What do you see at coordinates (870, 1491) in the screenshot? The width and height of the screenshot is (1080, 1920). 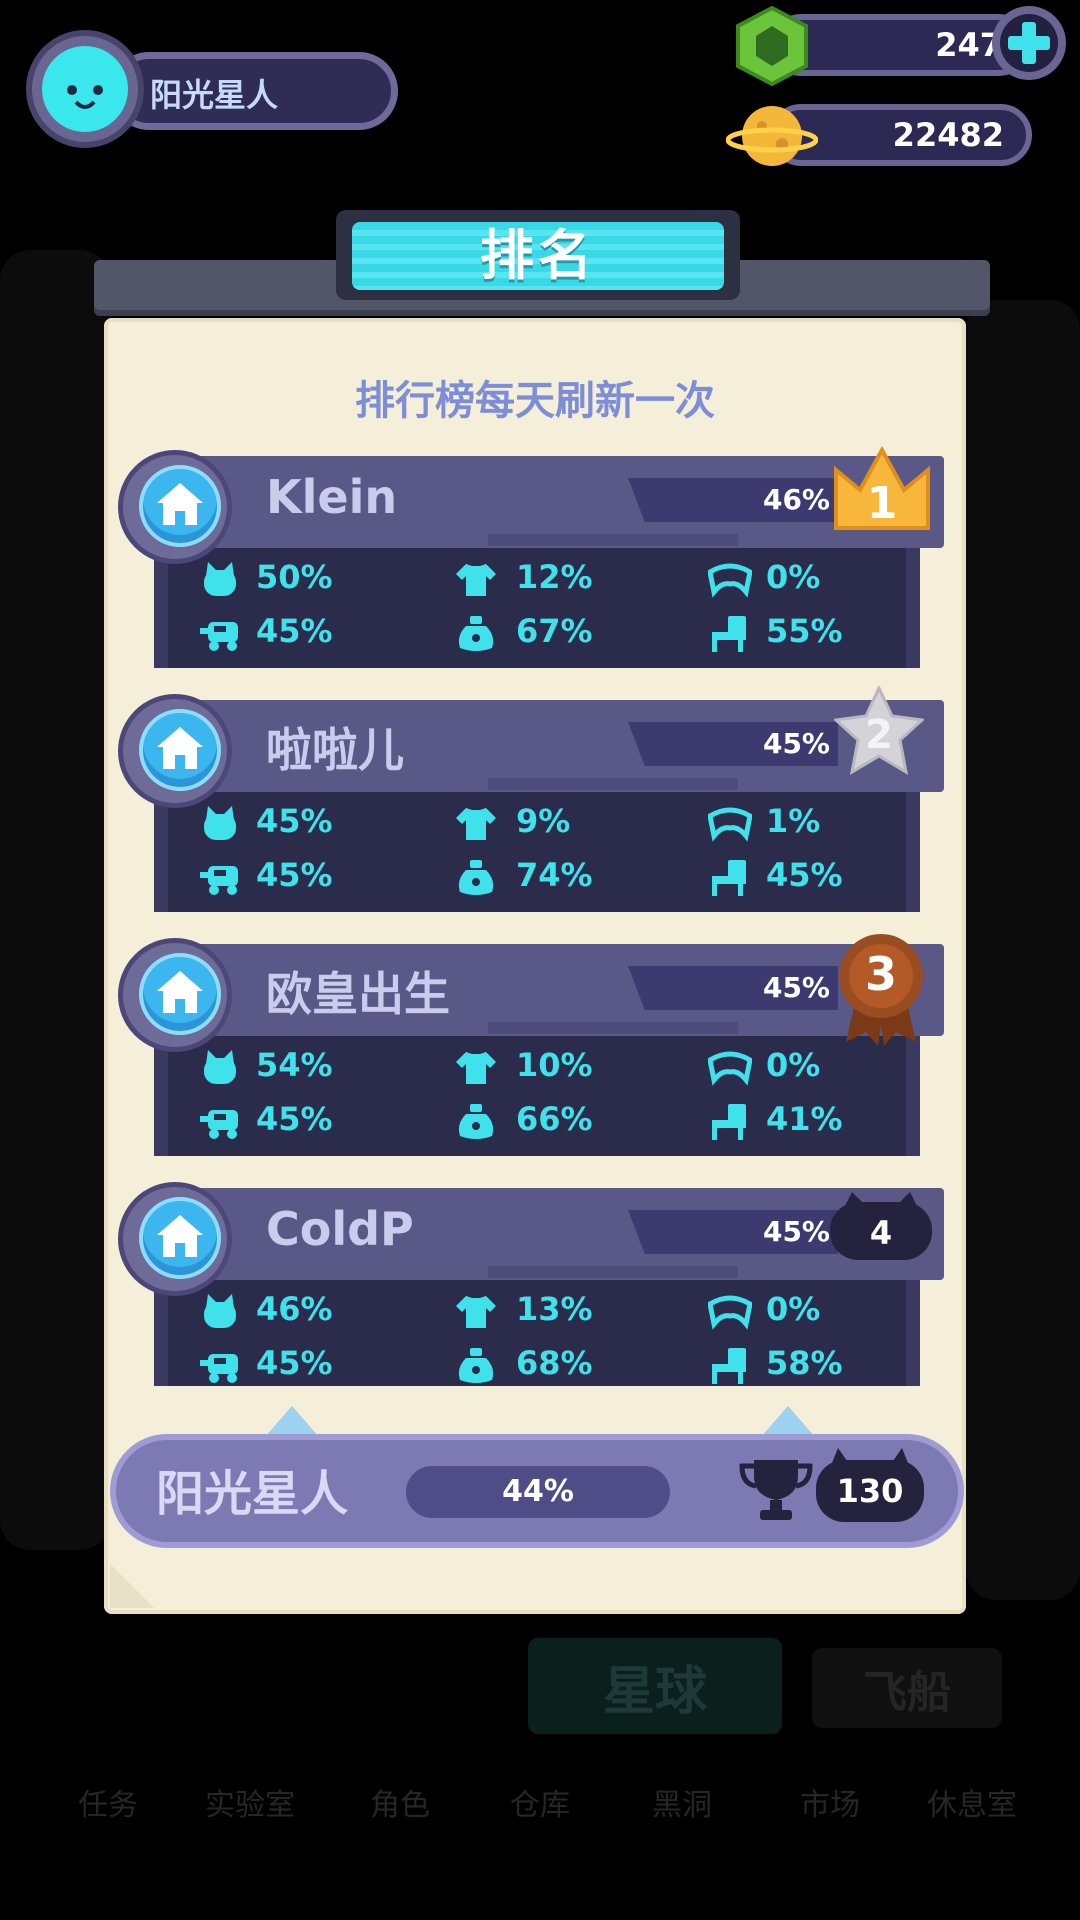 I see `self-rank: 130` at bounding box center [870, 1491].